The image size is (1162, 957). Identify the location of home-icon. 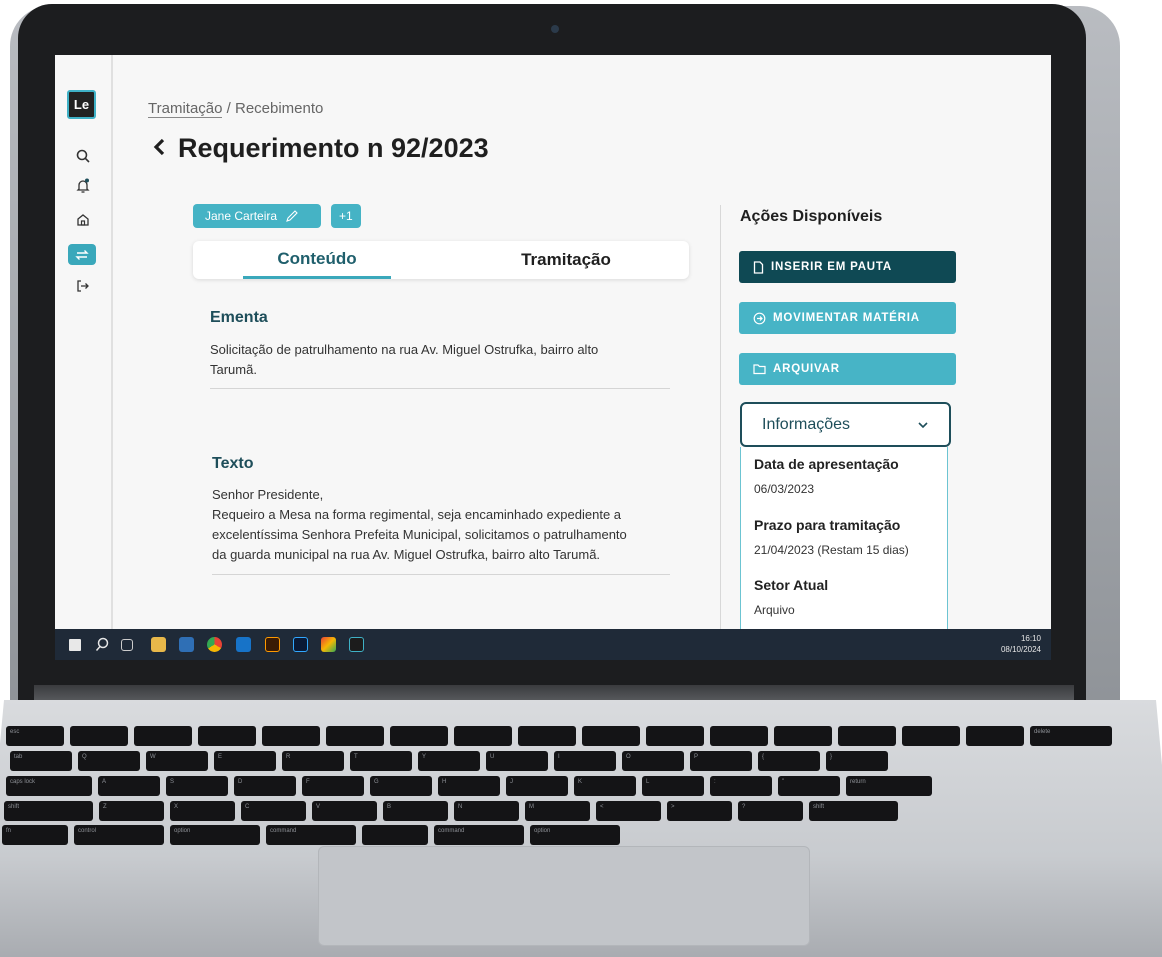
(83, 220).